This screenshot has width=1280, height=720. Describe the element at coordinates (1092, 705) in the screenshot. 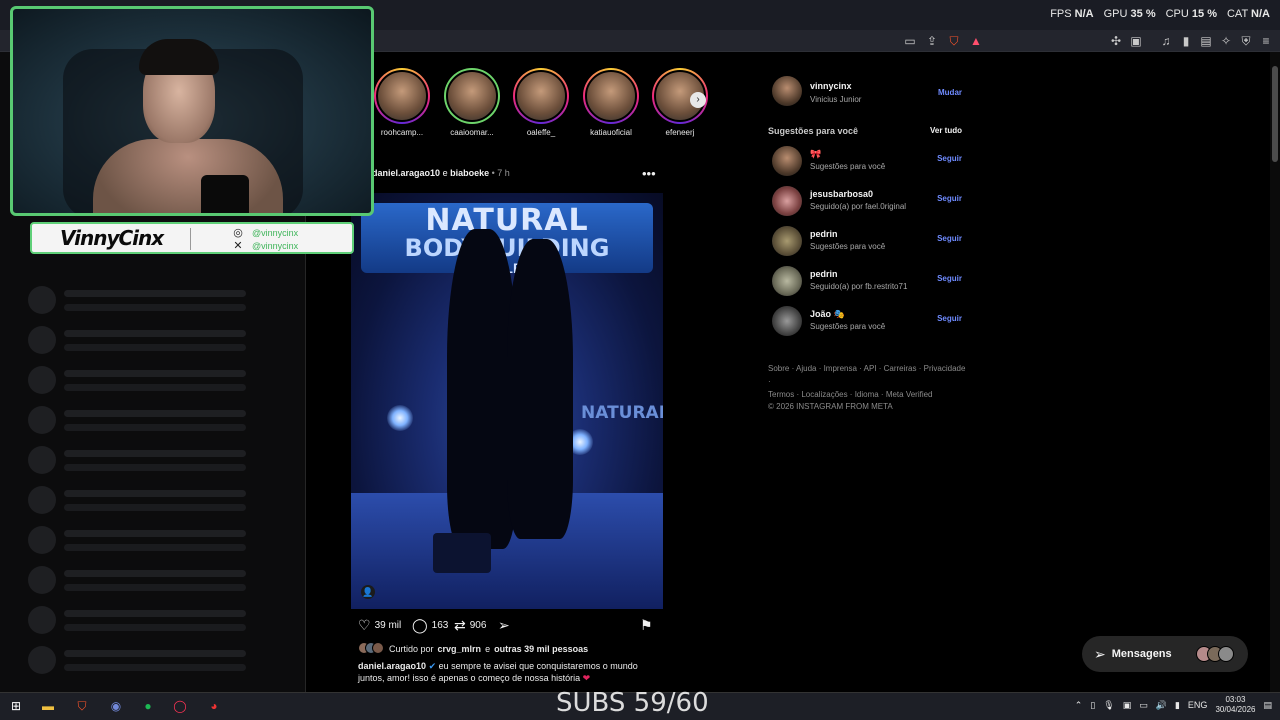

I see `tray-app-icon: ▯` at that location.